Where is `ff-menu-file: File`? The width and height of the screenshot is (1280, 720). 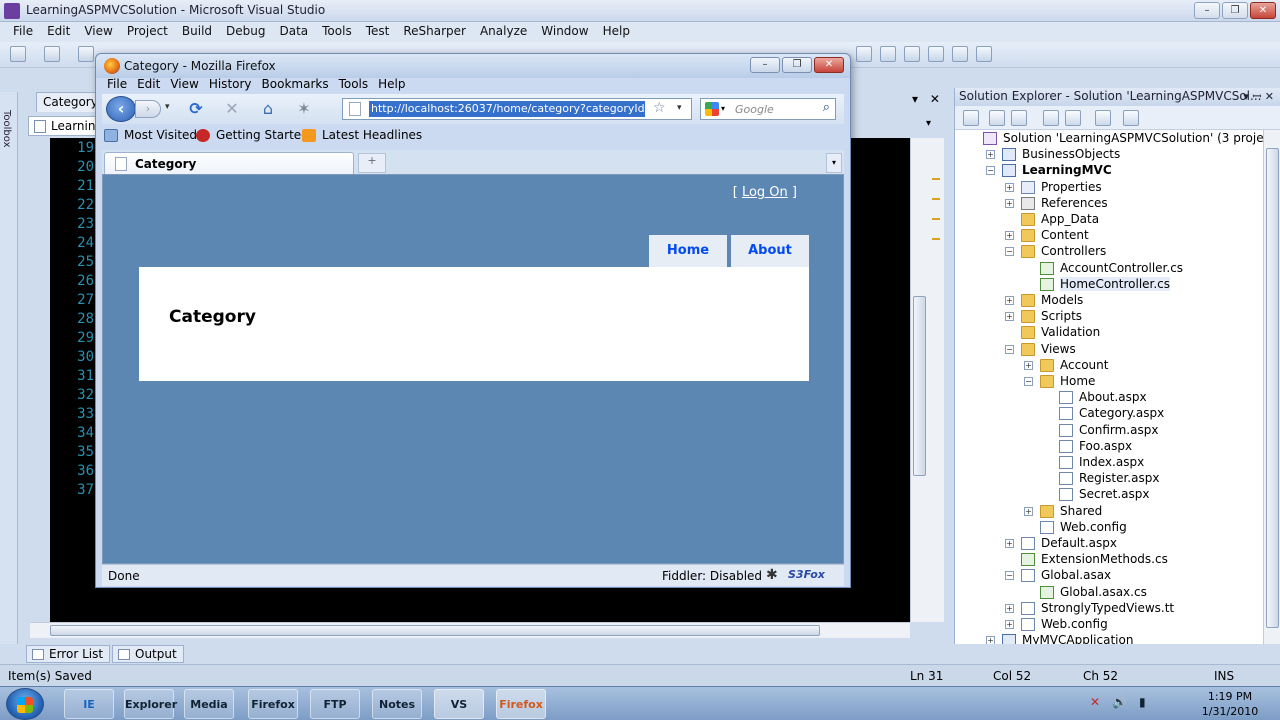 ff-menu-file: File is located at coordinates (117, 85).